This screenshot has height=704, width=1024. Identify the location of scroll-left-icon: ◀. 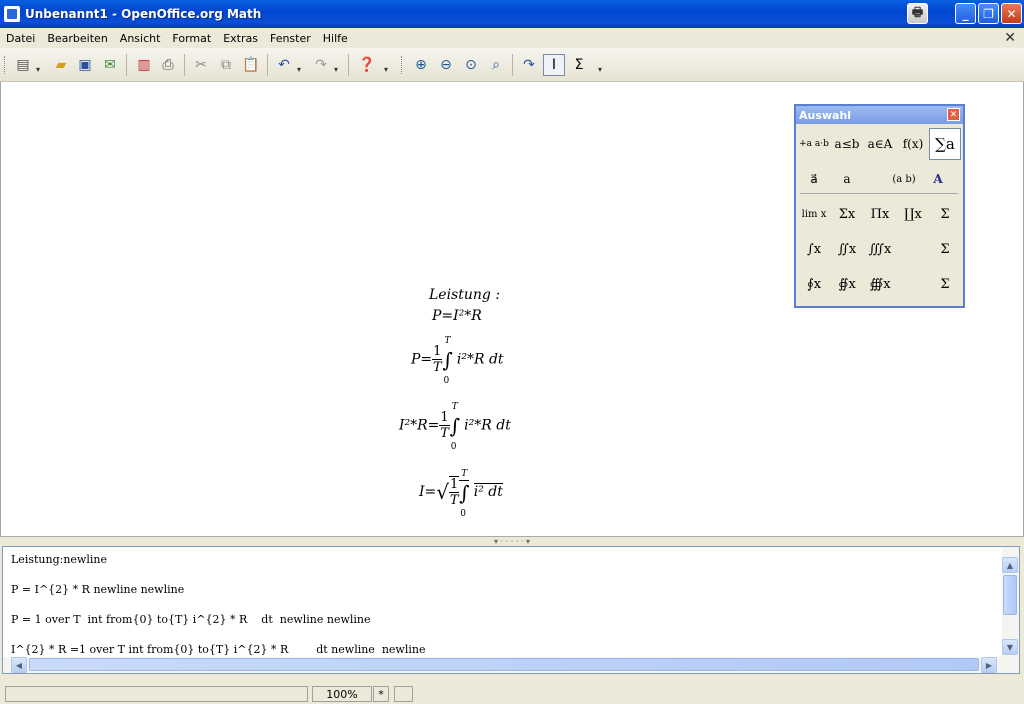
(19, 665).